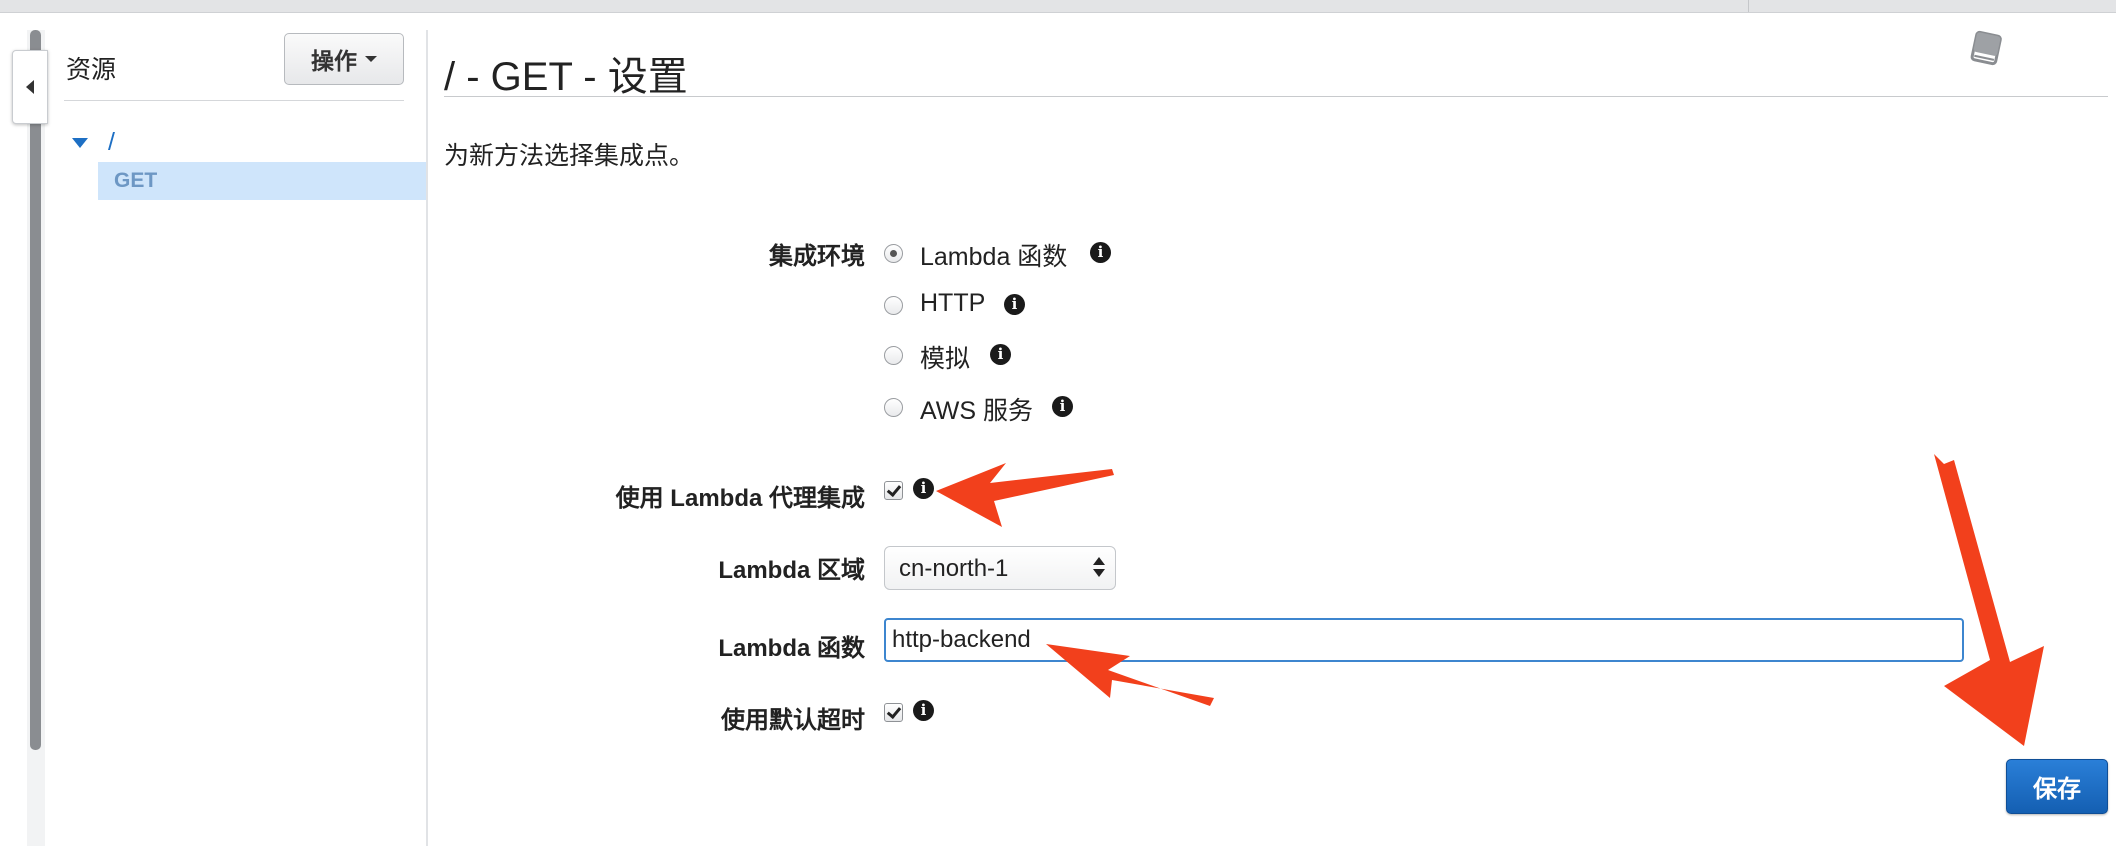 The image size is (2116, 846). Describe the element at coordinates (1748, 6) in the screenshot. I see `top-bar-separator` at that location.